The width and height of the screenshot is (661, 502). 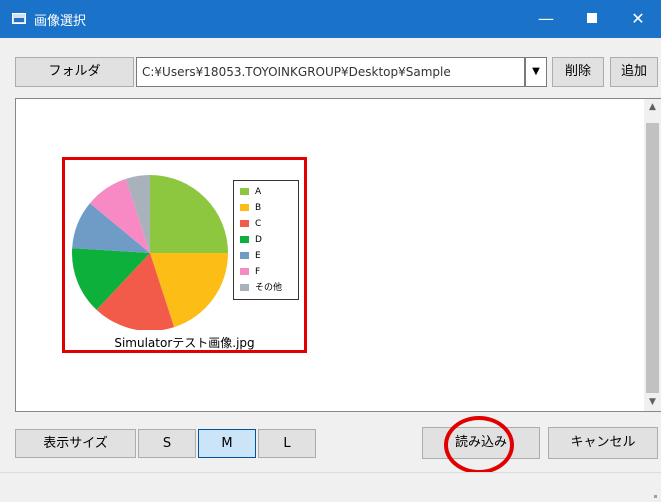 I want to click on legend-label: その他, so click(x=269, y=288).